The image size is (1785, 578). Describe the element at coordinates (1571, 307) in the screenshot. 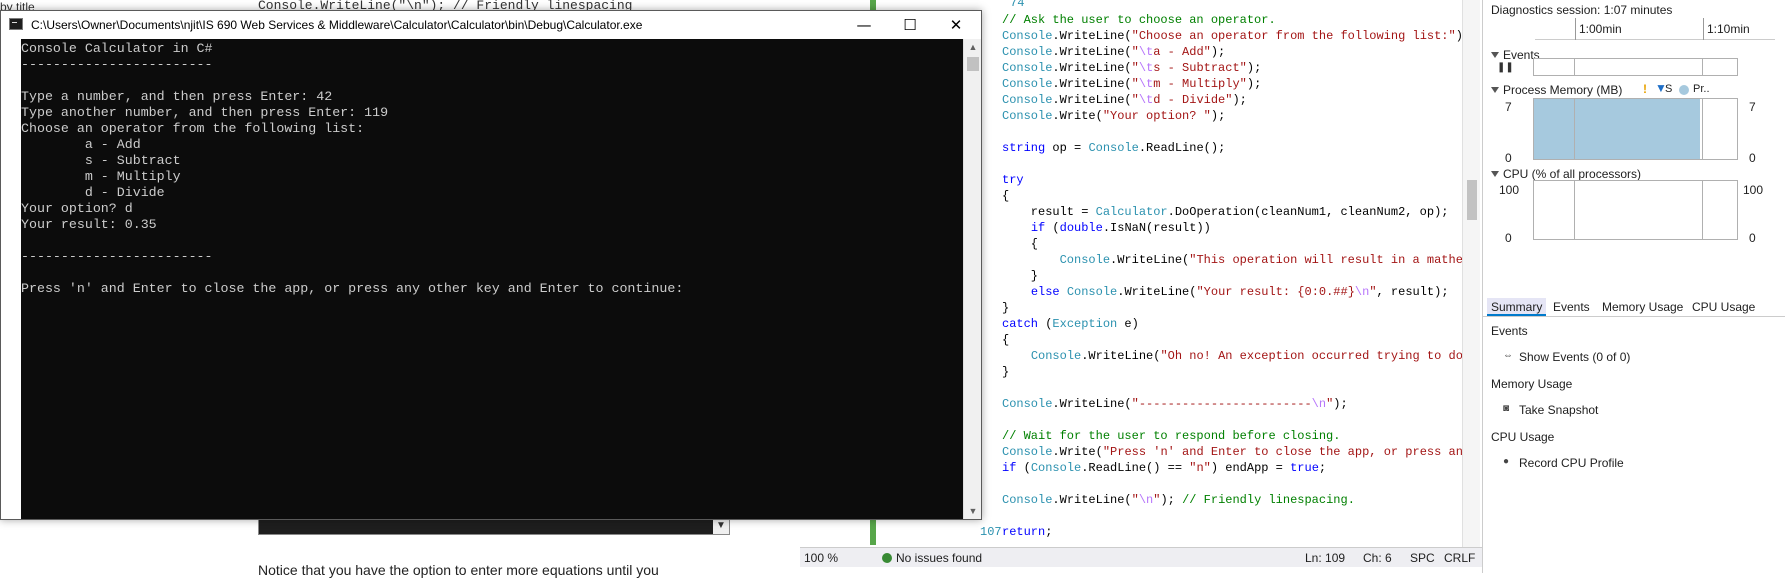

I see `tab-events: Events` at that location.